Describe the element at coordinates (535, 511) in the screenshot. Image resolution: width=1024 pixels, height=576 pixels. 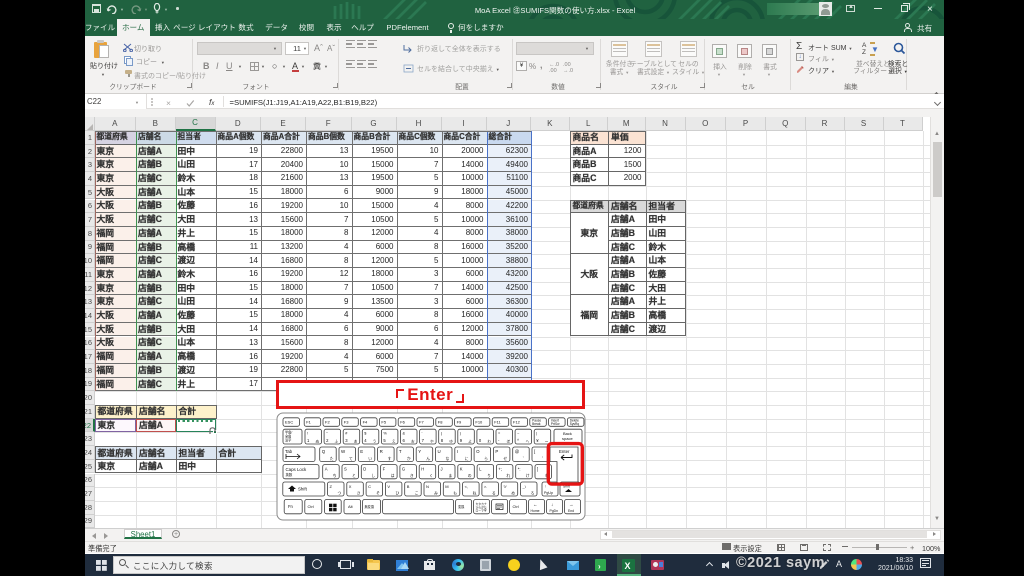
I see `svg-text: Home` at that location.